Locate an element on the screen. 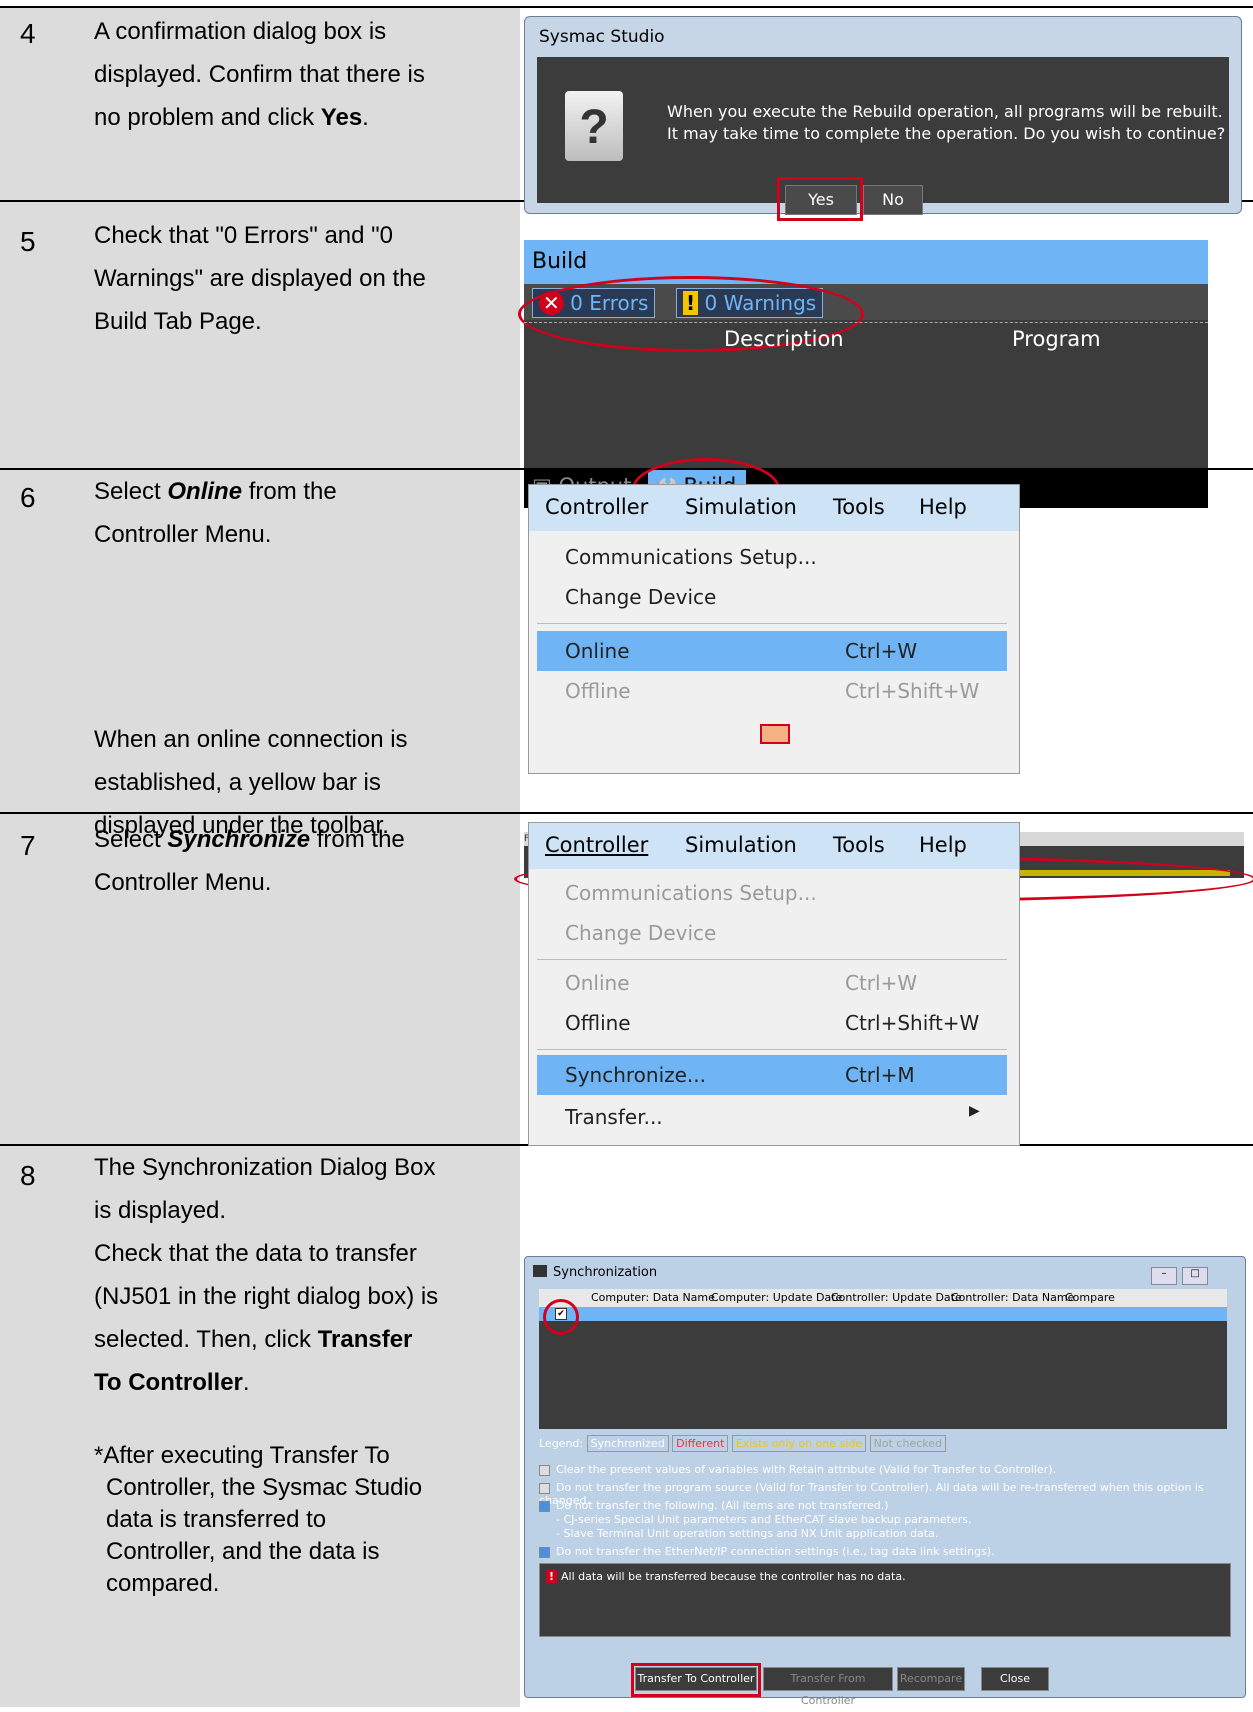 This screenshot has width=1253, height=1712. legend-not-checked: Not checked is located at coordinates (907, 1443).